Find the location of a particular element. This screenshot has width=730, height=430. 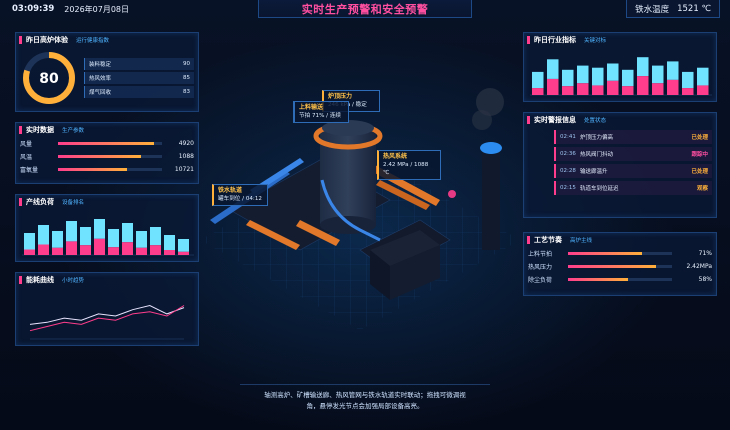

industry-subtitle: 关键对标 is located at coordinates (595, 41).